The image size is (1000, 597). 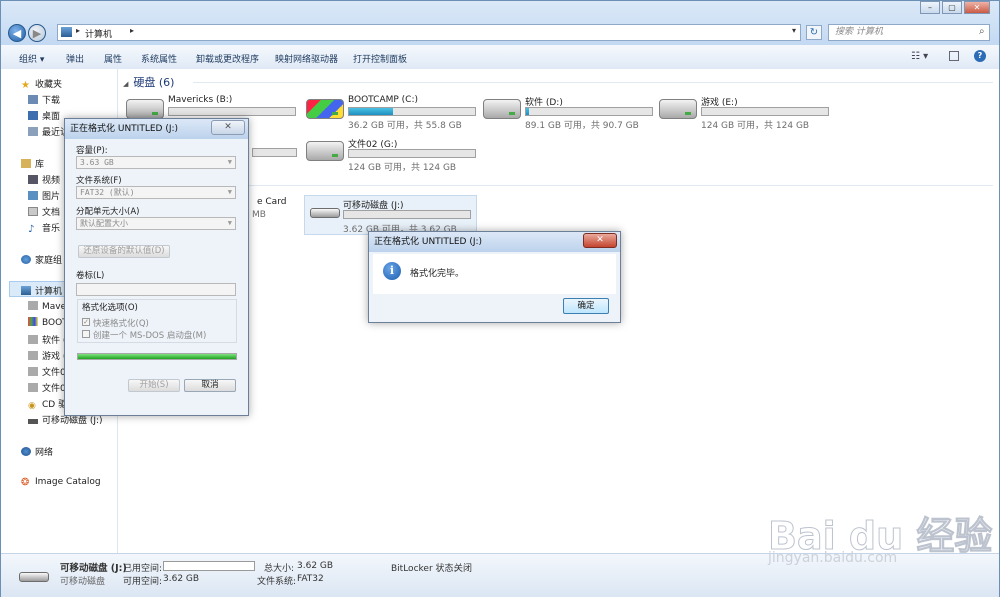 What do you see at coordinates (909, 32) in the screenshot?
I see `search-input: 搜索 计算机` at bounding box center [909, 32].